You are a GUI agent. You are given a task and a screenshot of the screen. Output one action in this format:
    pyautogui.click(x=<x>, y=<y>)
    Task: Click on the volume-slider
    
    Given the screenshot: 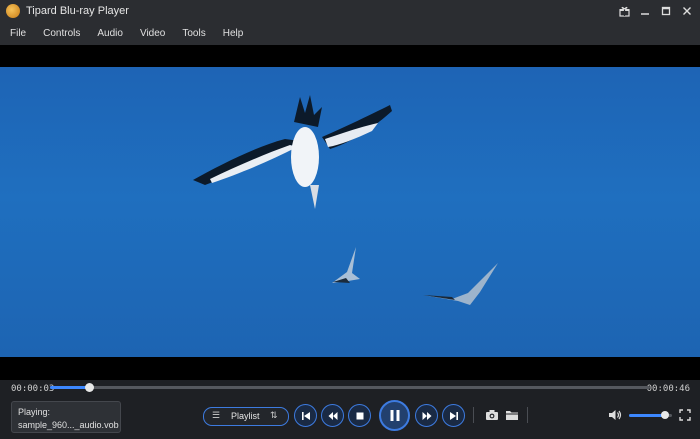 What is the action you would take?
    pyautogui.click(x=650, y=415)
    